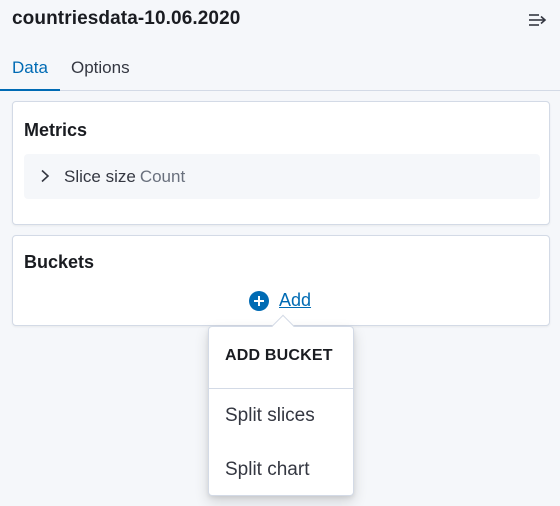 The width and height of the screenshot is (560, 506). What do you see at coordinates (267, 470) in the screenshot?
I see `menu-item-split-chart: Split chart` at bounding box center [267, 470].